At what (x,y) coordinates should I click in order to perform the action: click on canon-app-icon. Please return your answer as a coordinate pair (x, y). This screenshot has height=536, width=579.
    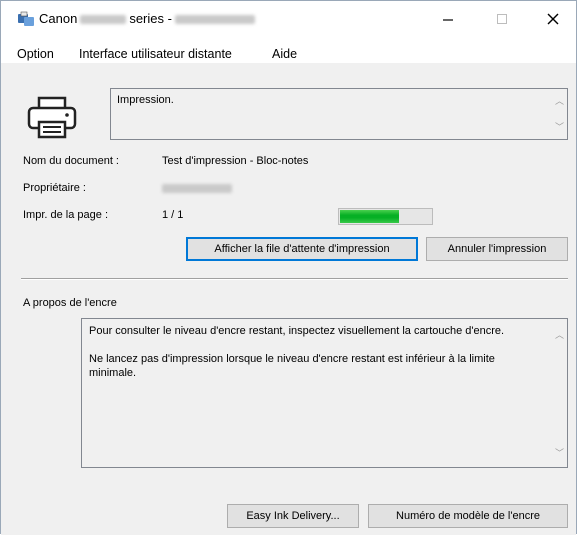
    Looking at the image, I should click on (26, 18).